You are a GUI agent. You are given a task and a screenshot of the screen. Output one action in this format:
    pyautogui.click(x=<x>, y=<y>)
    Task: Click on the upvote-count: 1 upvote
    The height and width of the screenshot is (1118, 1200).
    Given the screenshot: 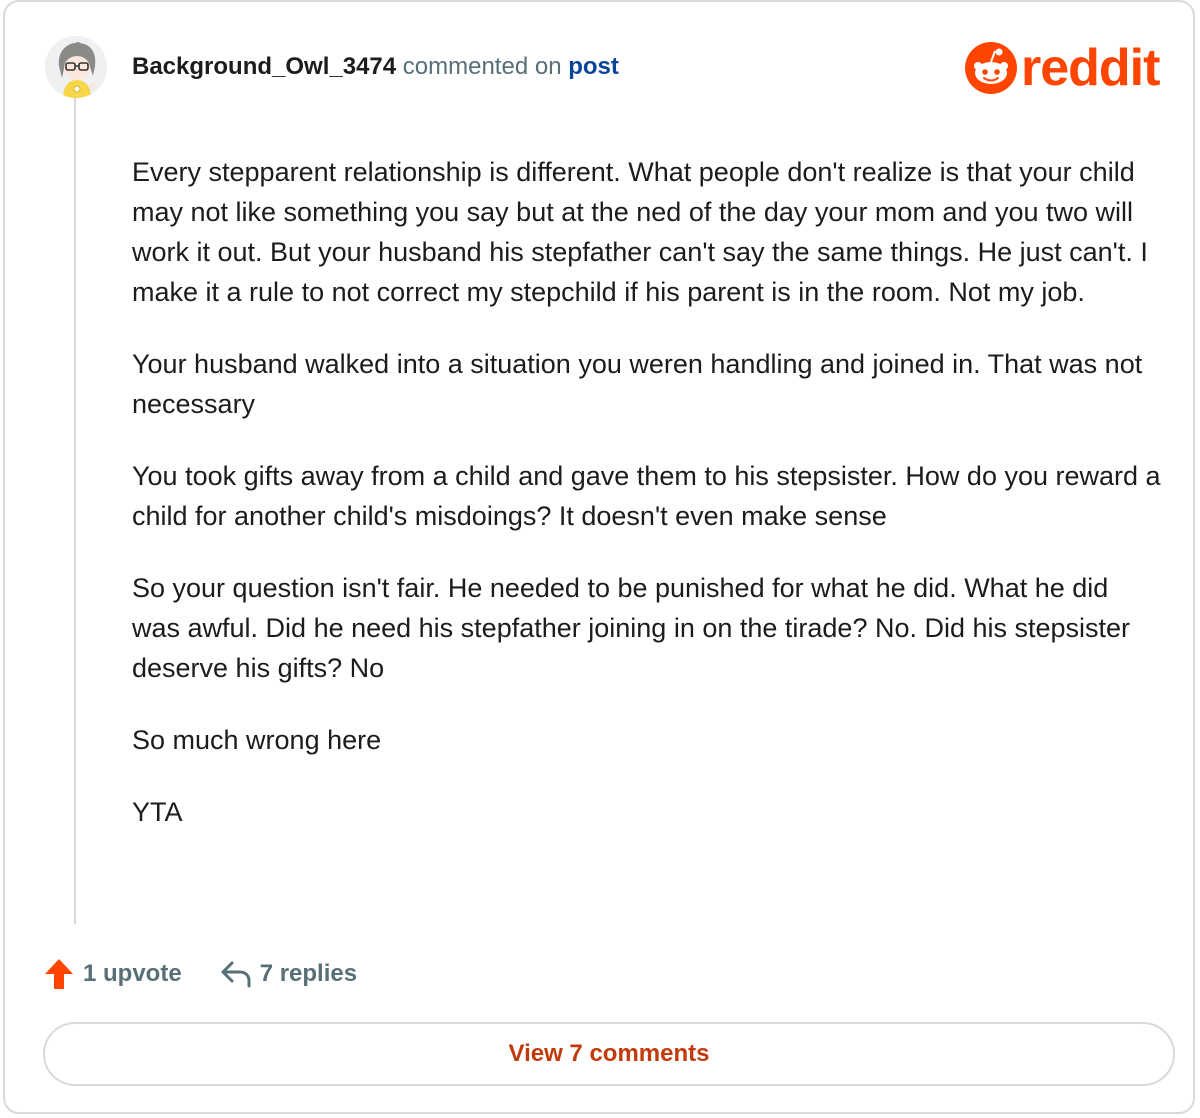 What is the action you would take?
    pyautogui.click(x=132, y=973)
    